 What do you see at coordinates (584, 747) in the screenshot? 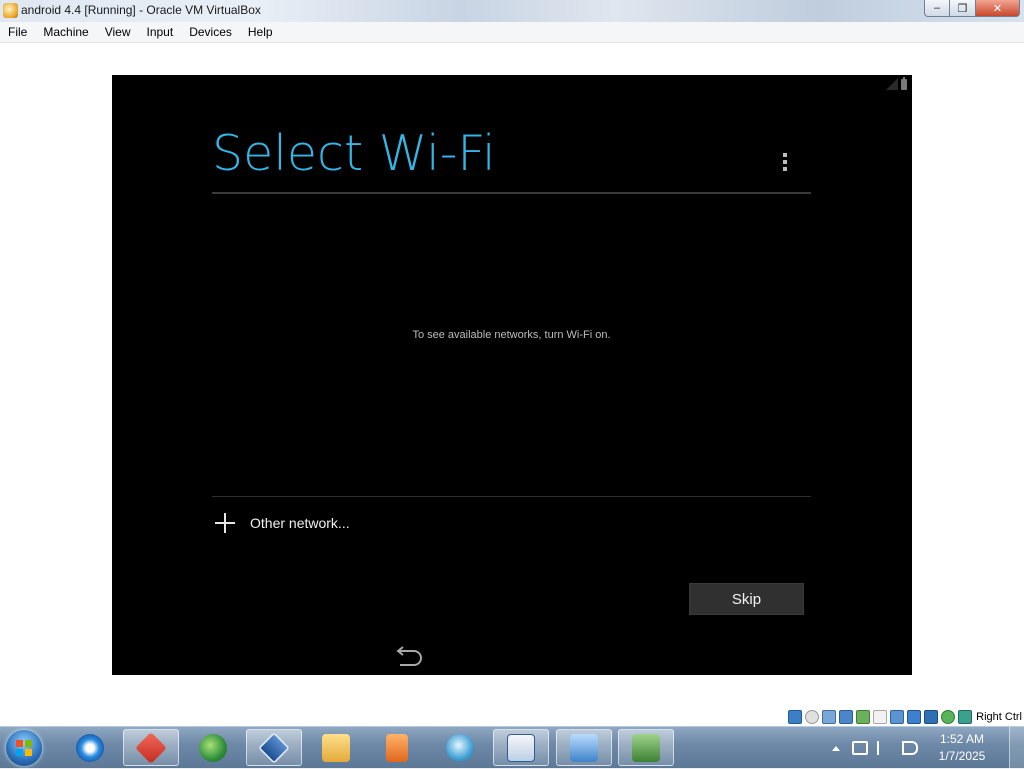
I see `remote-desktop-icon` at bounding box center [584, 747].